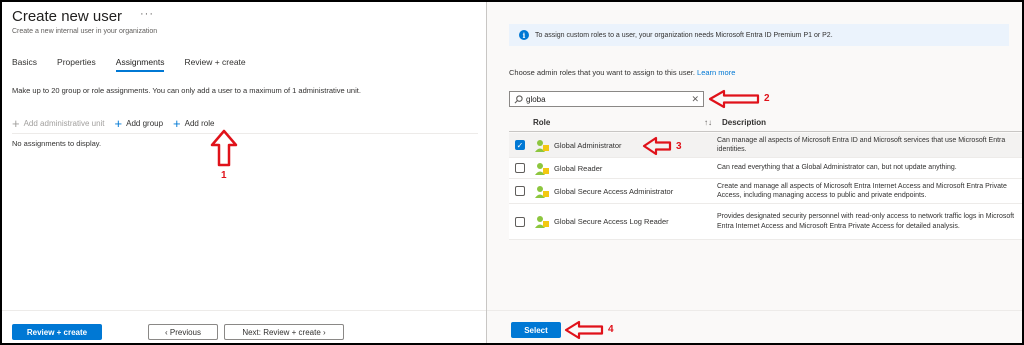 The height and width of the screenshot is (345, 1024). I want to click on tab-assignments: Assignments, so click(139, 64).